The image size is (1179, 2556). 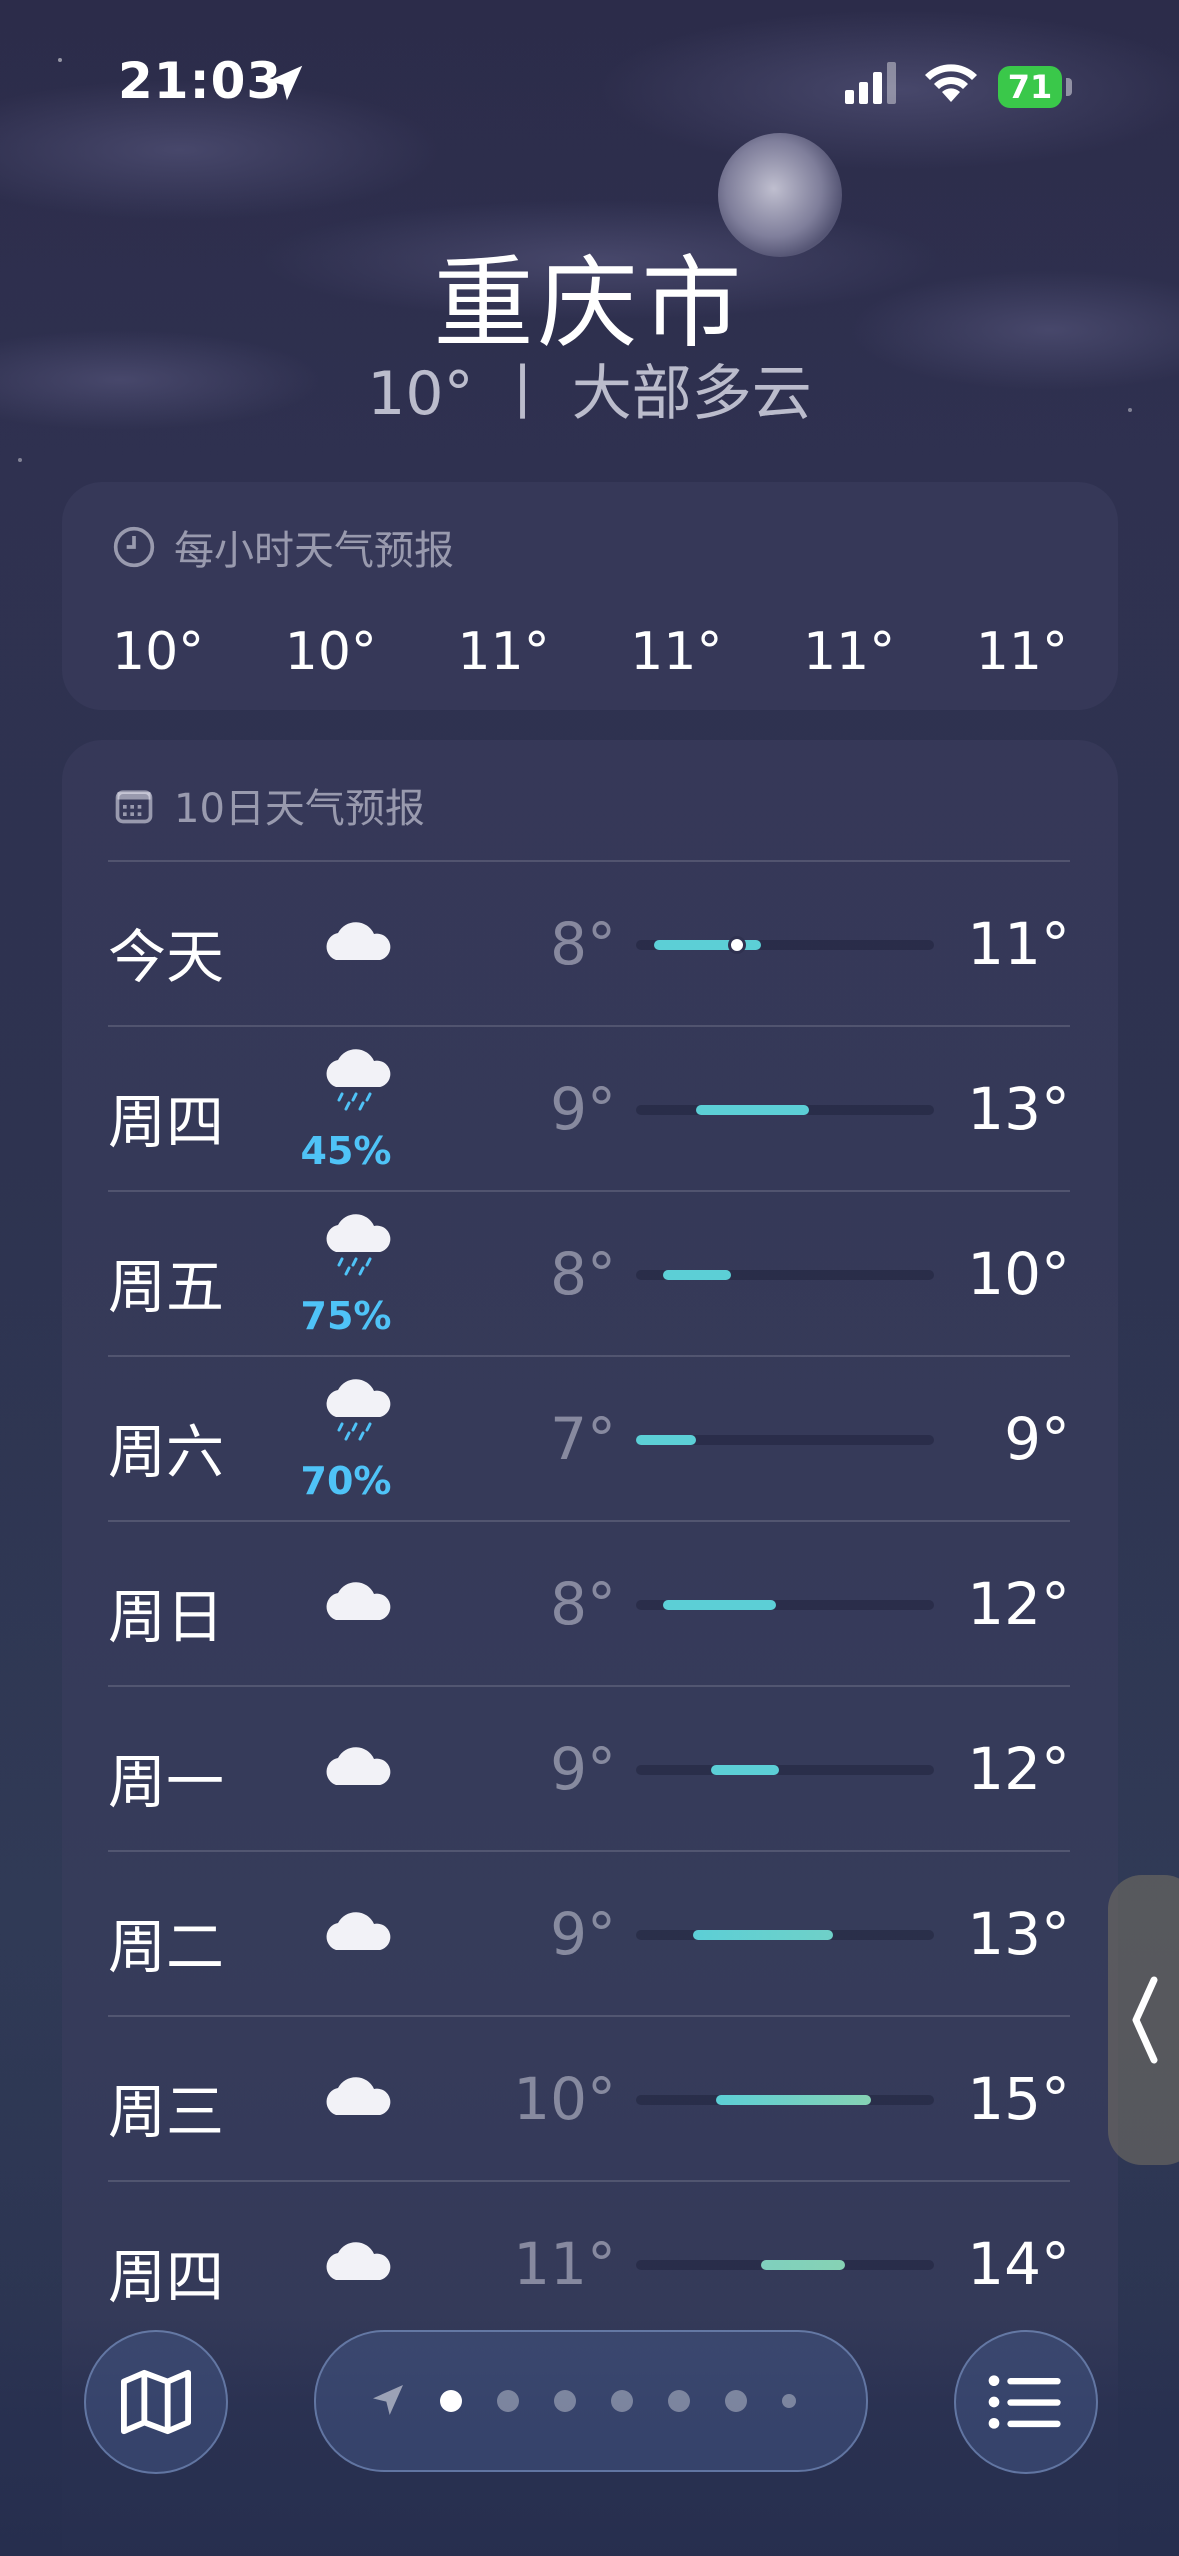 What do you see at coordinates (591, 2401) in the screenshot?
I see `location-page-indicator` at bounding box center [591, 2401].